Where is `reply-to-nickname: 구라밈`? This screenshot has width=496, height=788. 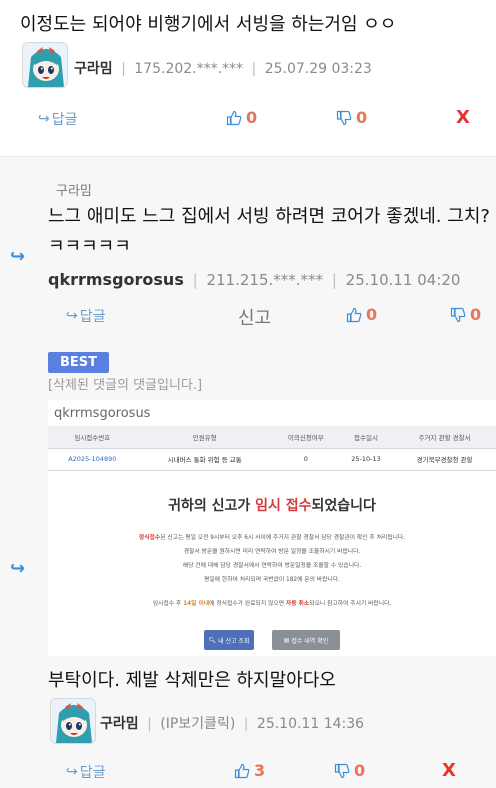
reply-to-nickname: 구라밈 is located at coordinates (74, 191).